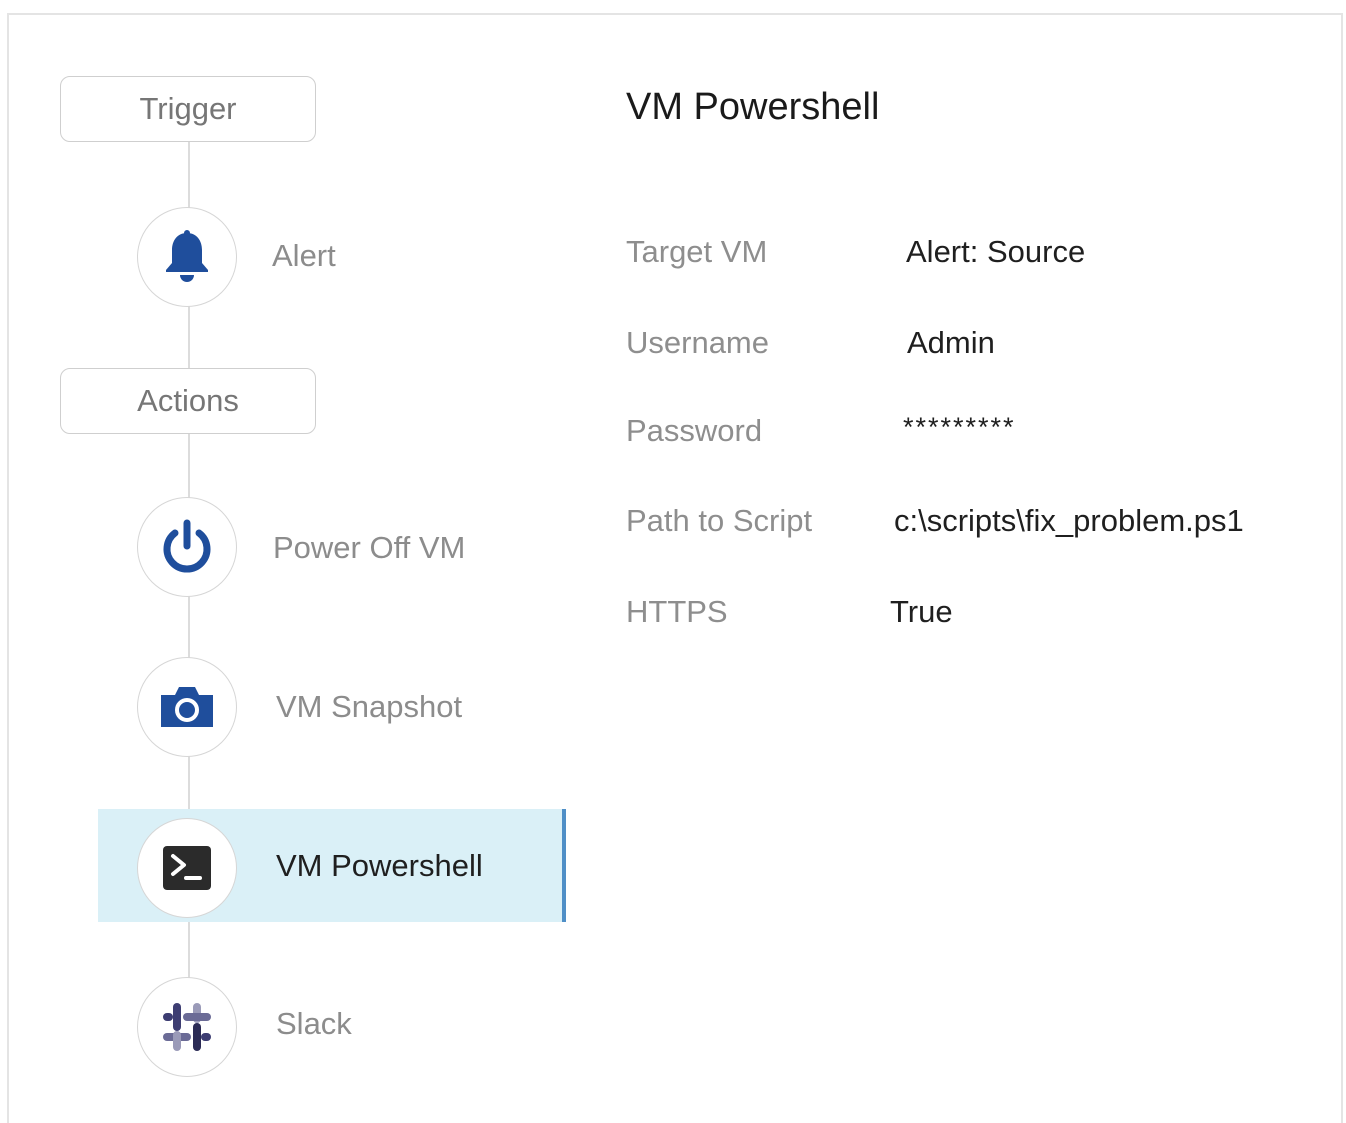 The height and width of the screenshot is (1123, 1346). I want to click on field-value-target-vm: Alert: Source, so click(995, 252).